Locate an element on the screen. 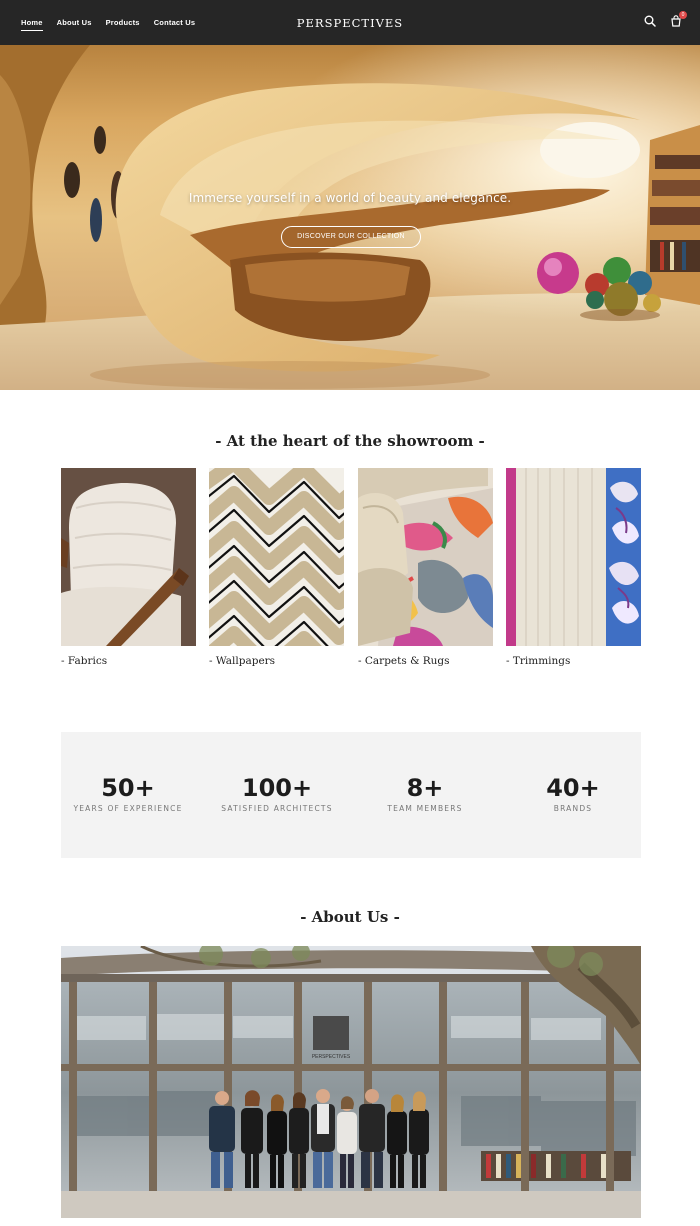 This screenshot has width=700, height=1226. stat-brands: 40+ BRANDS is located at coordinates (573, 793).